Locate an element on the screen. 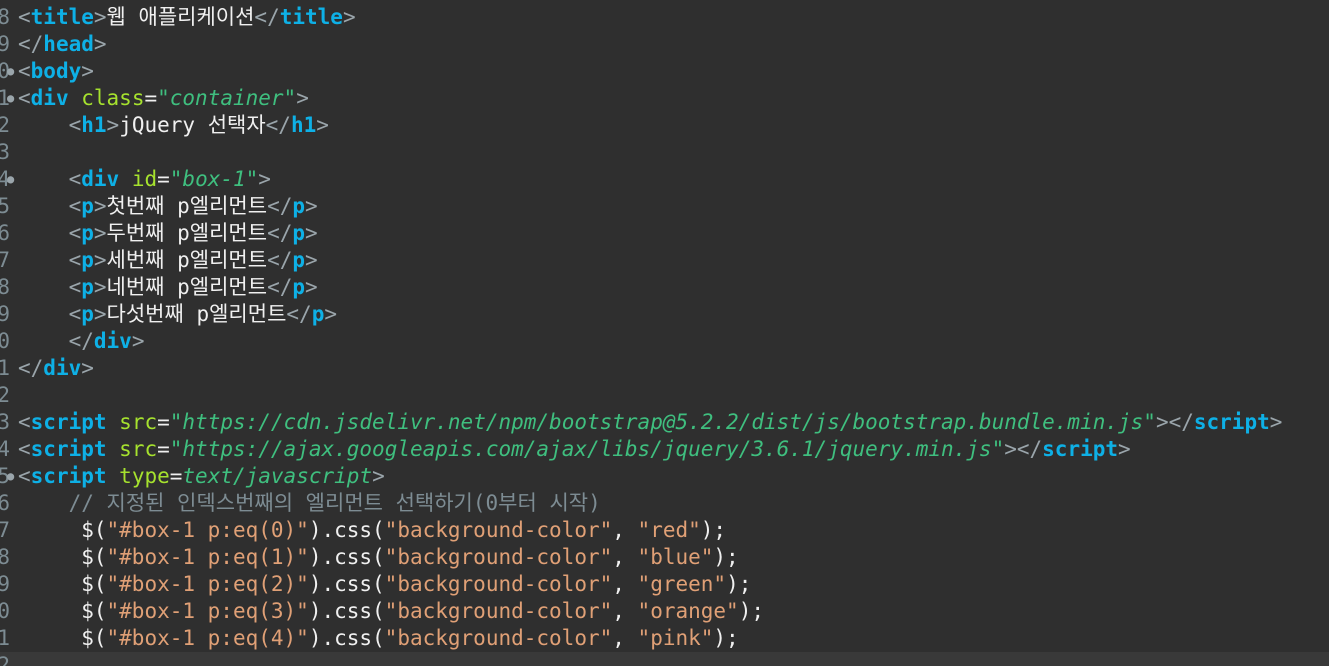 The image size is (1329, 666). code-line: 3 is located at coordinates (664, 152).